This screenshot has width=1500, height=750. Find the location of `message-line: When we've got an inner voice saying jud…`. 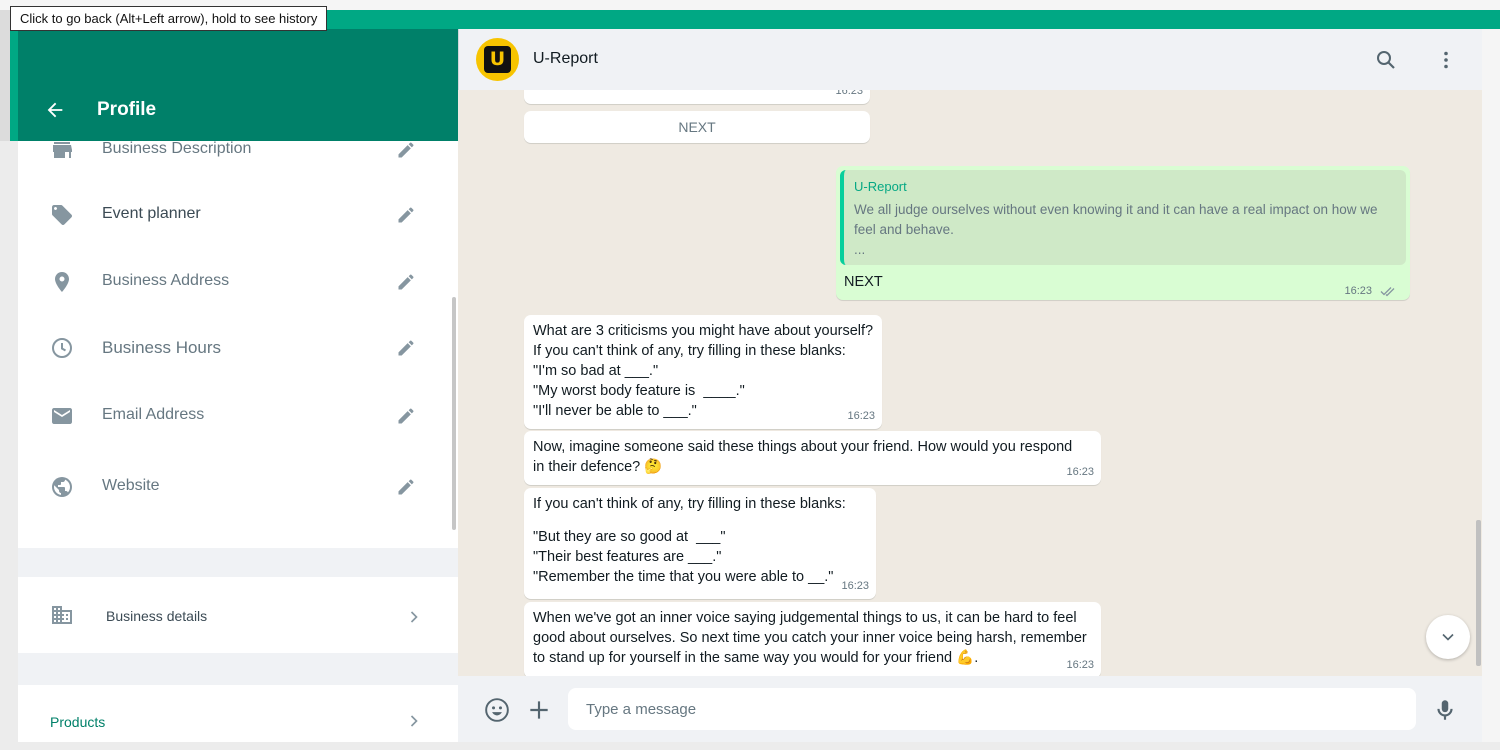

message-line: When we've got an inner voice saying jud… is located at coordinates (805, 618).